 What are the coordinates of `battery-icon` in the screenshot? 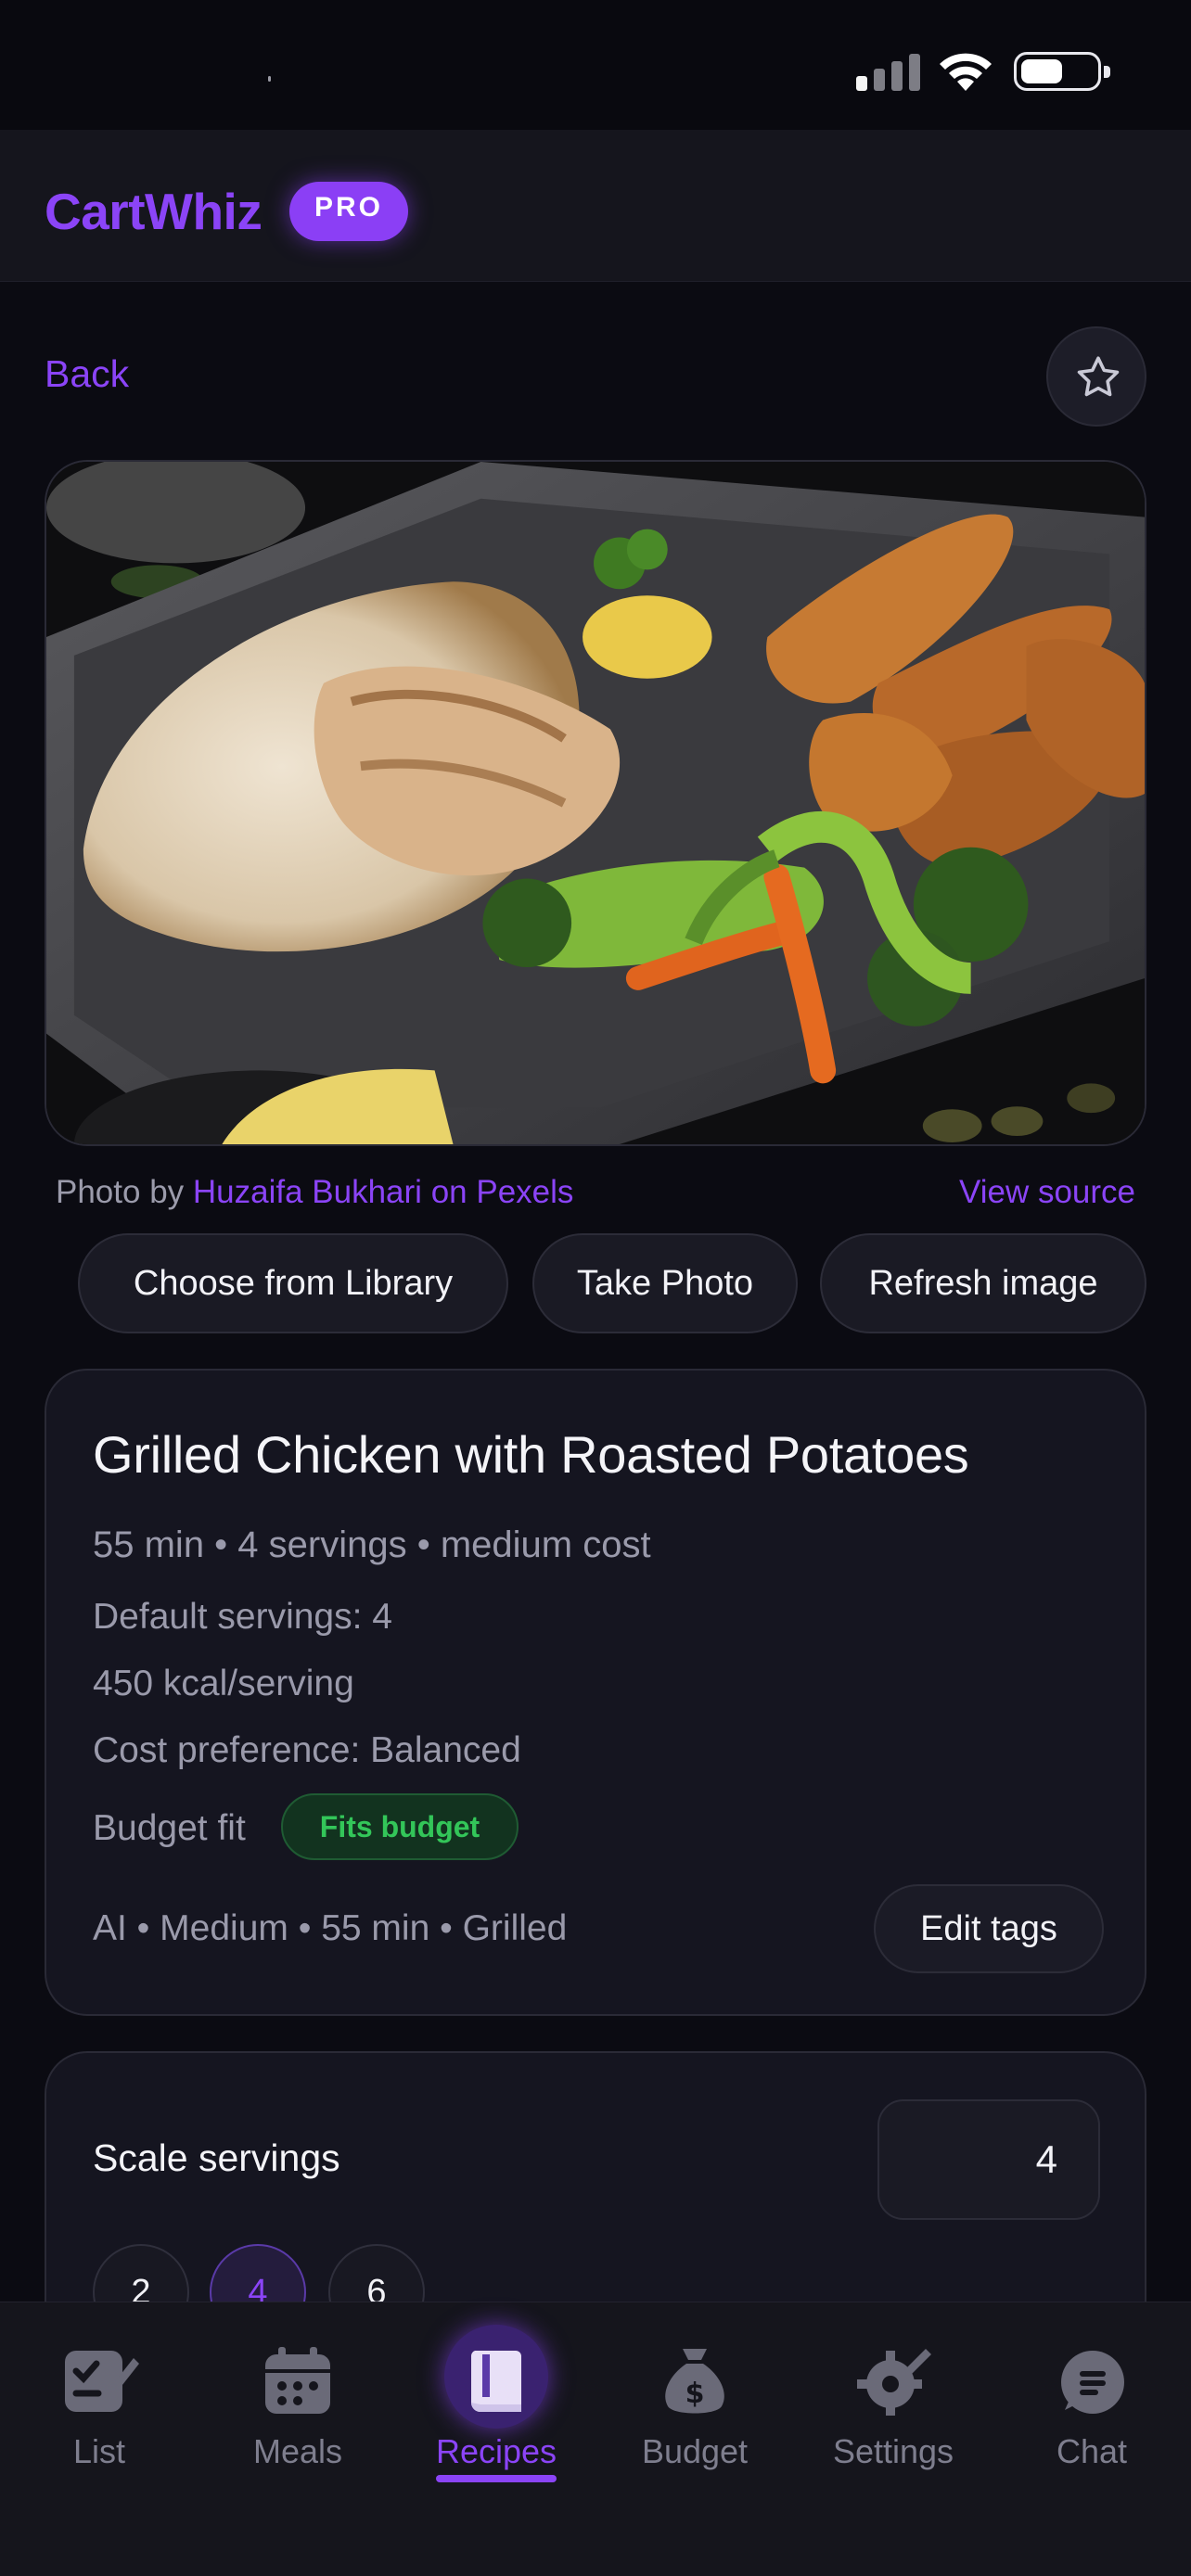 It's located at (1062, 71).